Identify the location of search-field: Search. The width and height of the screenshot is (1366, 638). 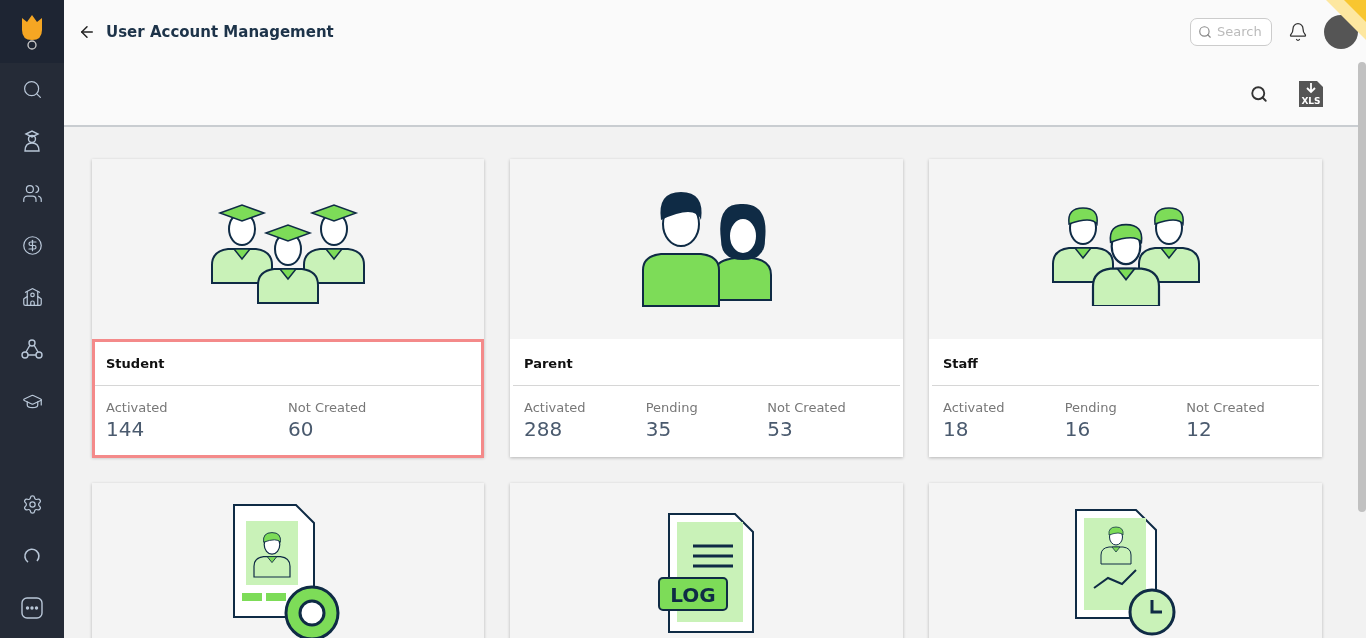
(1231, 31).